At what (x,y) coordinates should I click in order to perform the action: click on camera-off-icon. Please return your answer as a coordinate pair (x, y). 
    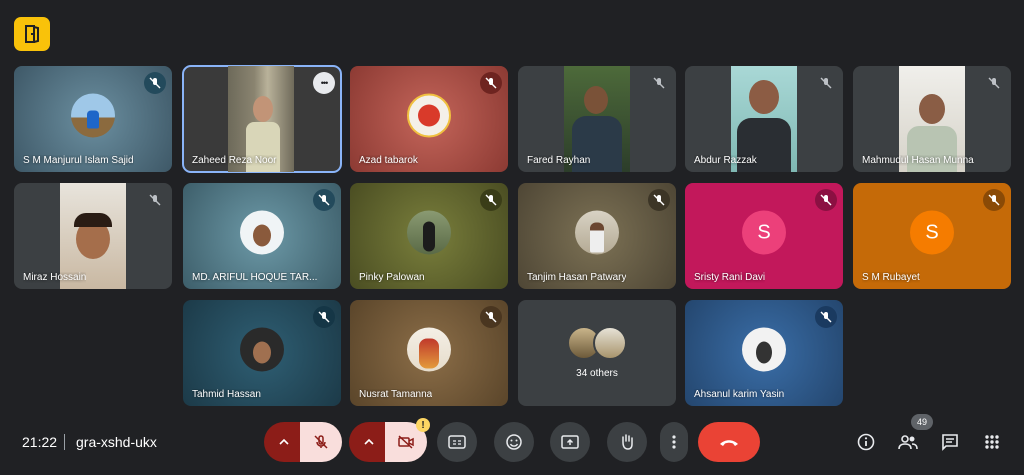
    Looking at the image, I should click on (406, 442).